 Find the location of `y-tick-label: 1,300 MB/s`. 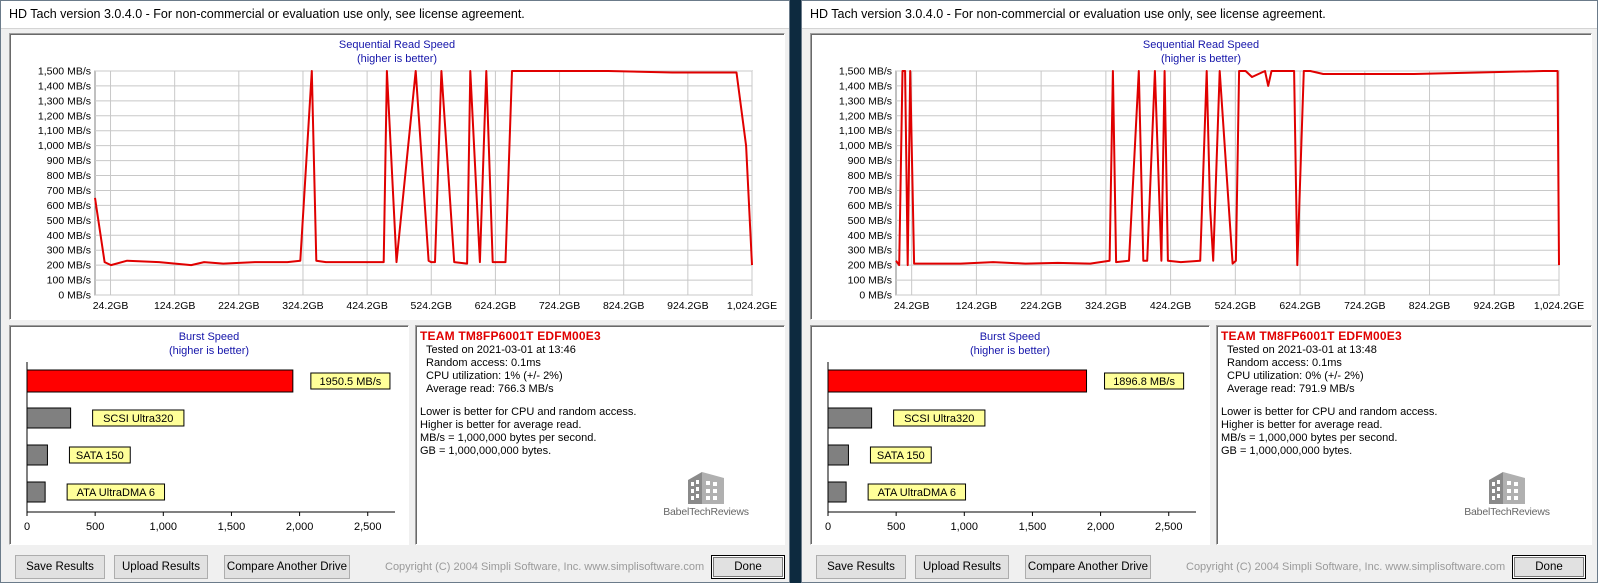

y-tick-label: 1,300 MB/s is located at coordinates (64, 101).